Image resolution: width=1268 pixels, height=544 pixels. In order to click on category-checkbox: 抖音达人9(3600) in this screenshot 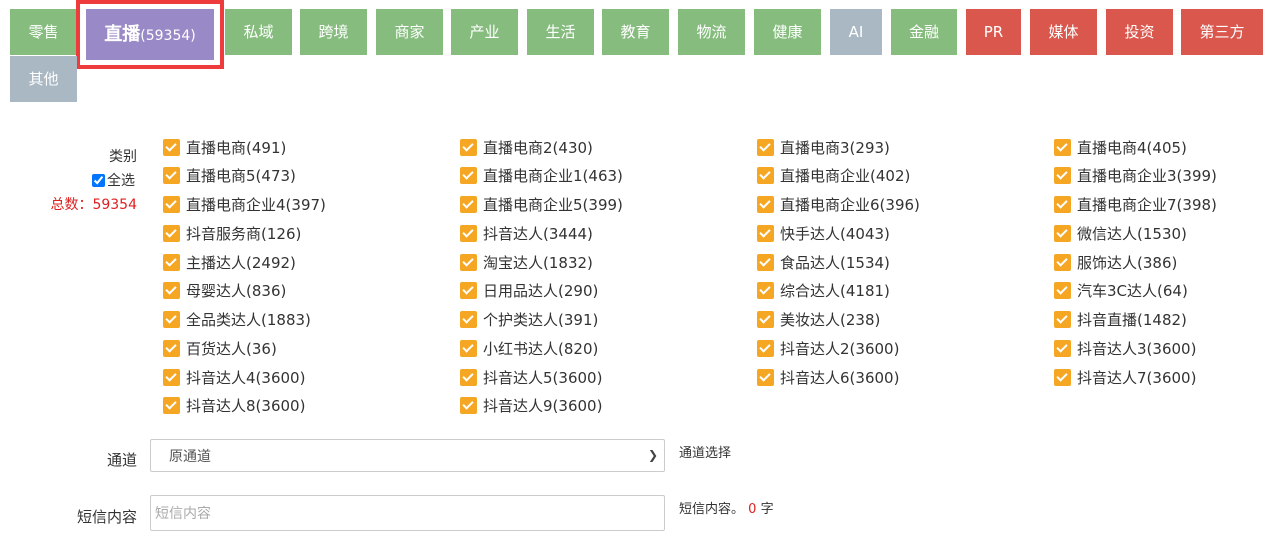, I will do `click(531, 406)`.